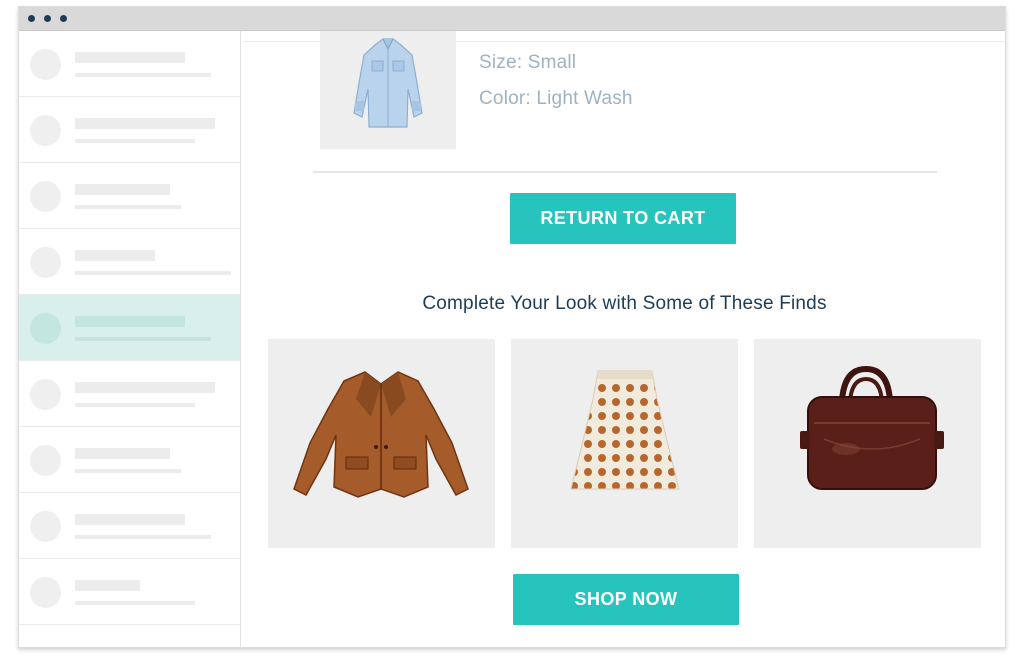  What do you see at coordinates (388, 83) in the screenshot?
I see `denim-shirt-icon` at bounding box center [388, 83].